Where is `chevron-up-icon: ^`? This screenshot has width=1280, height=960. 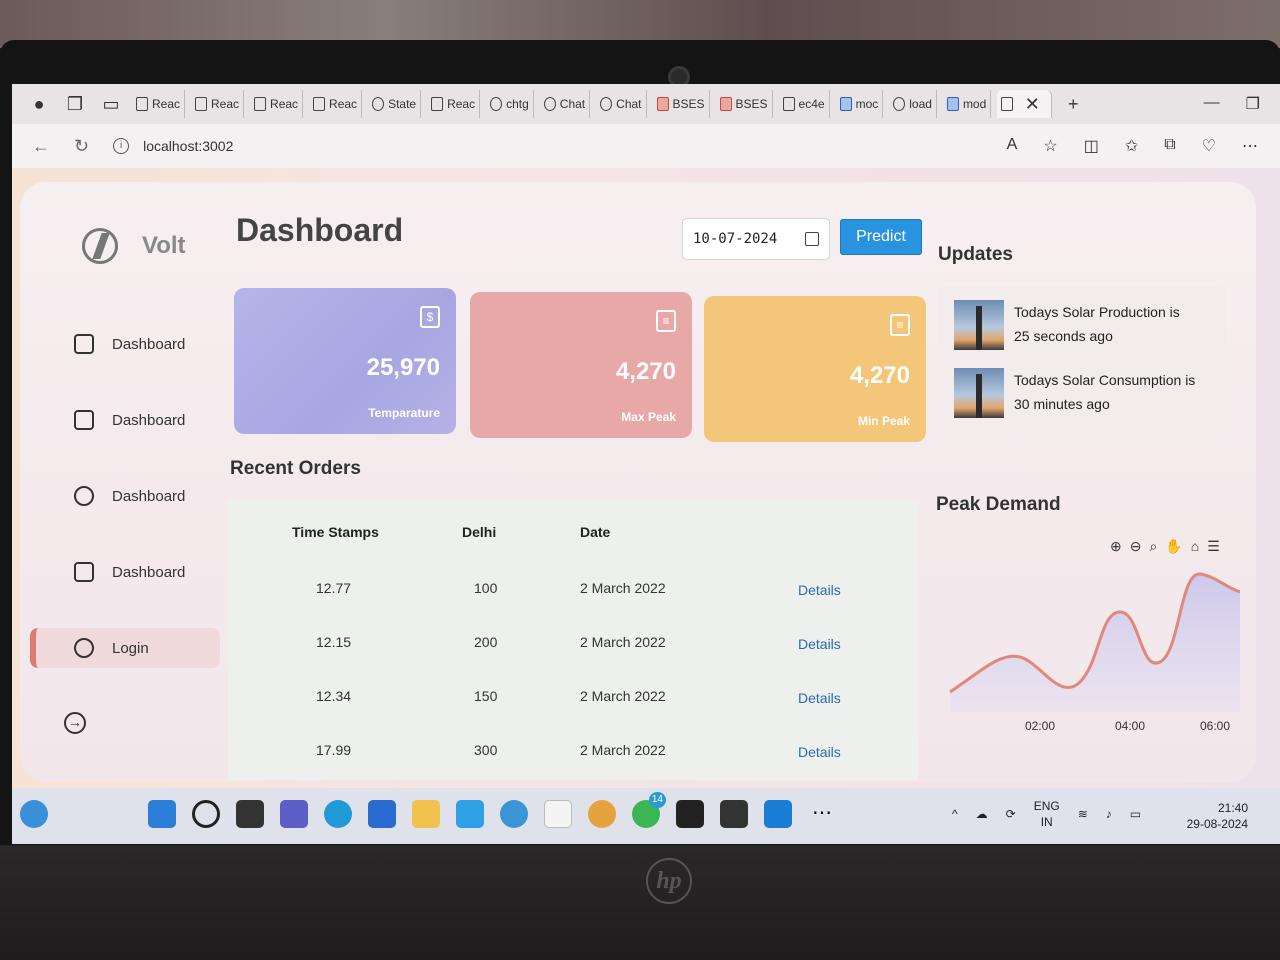
chevron-up-icon: ^ is located at coordinates (955, 814).